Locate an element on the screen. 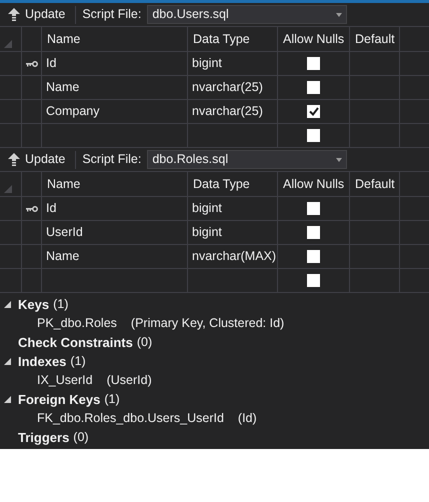 Image resolution: width=429 pixels, height=502 pixels. constraint-detail: (UserId) is located at coordinates (129, 381).